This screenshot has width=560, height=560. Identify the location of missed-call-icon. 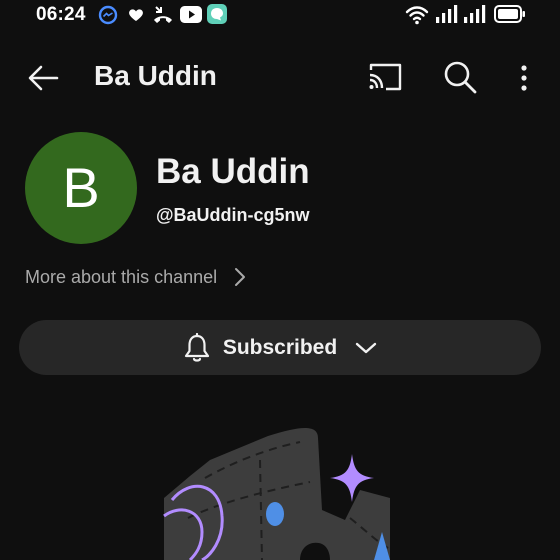
(163, 14).